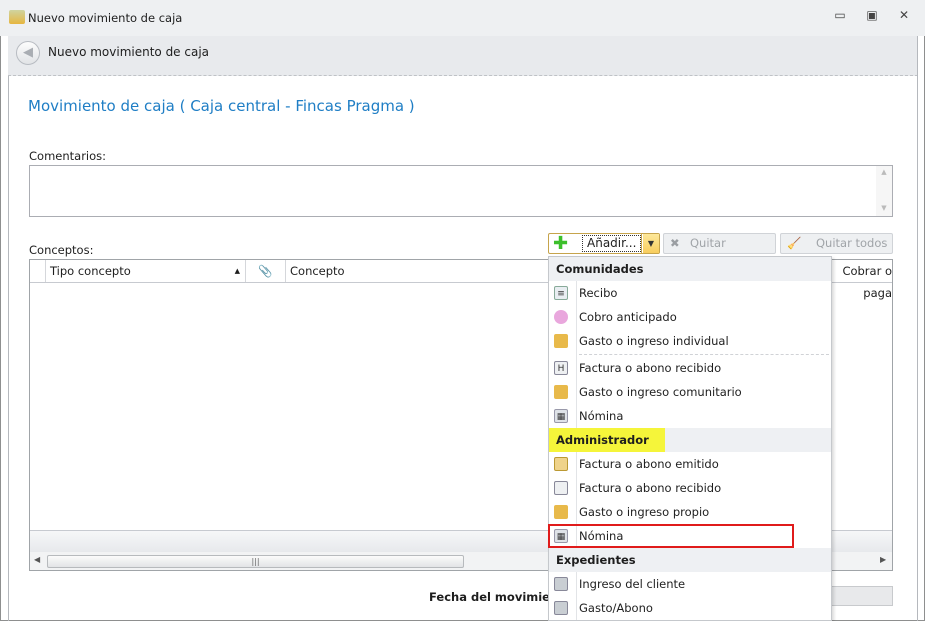 This screenshot has height=621, width=925. I want to click on remove-all-button: 🧹 Quitar todos, so click(836, 243).